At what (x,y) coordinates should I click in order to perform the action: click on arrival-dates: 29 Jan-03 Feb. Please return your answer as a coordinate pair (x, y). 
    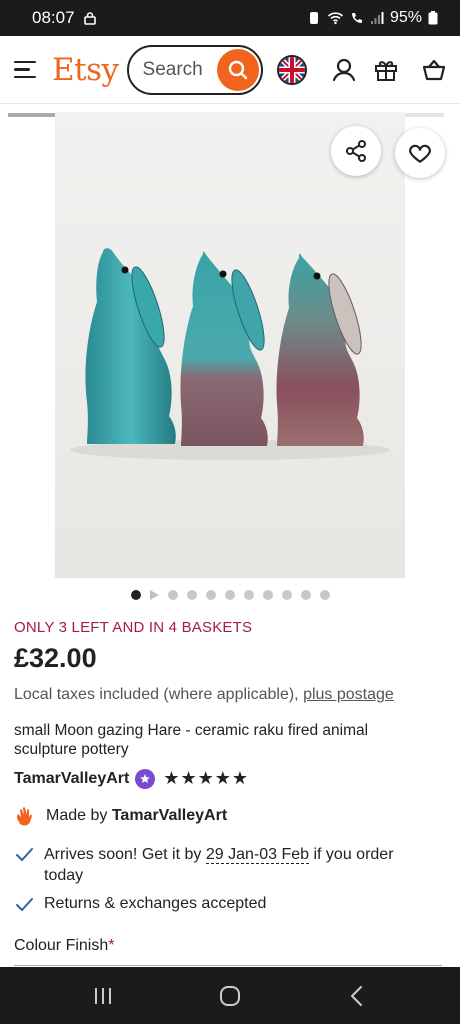
    Looking at the image, I should click on (257, 855).